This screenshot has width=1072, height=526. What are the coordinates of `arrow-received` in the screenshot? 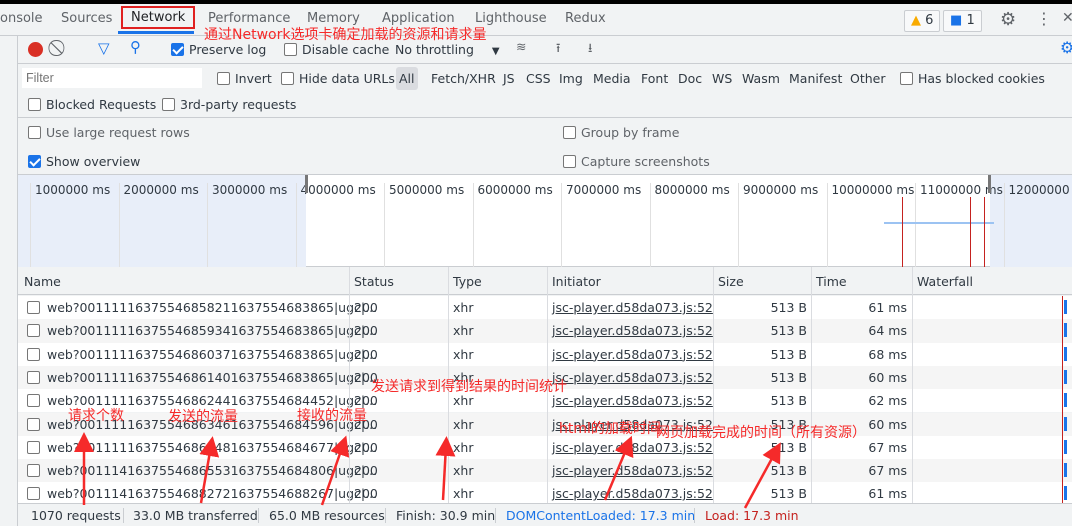 It's located at (335, 470).